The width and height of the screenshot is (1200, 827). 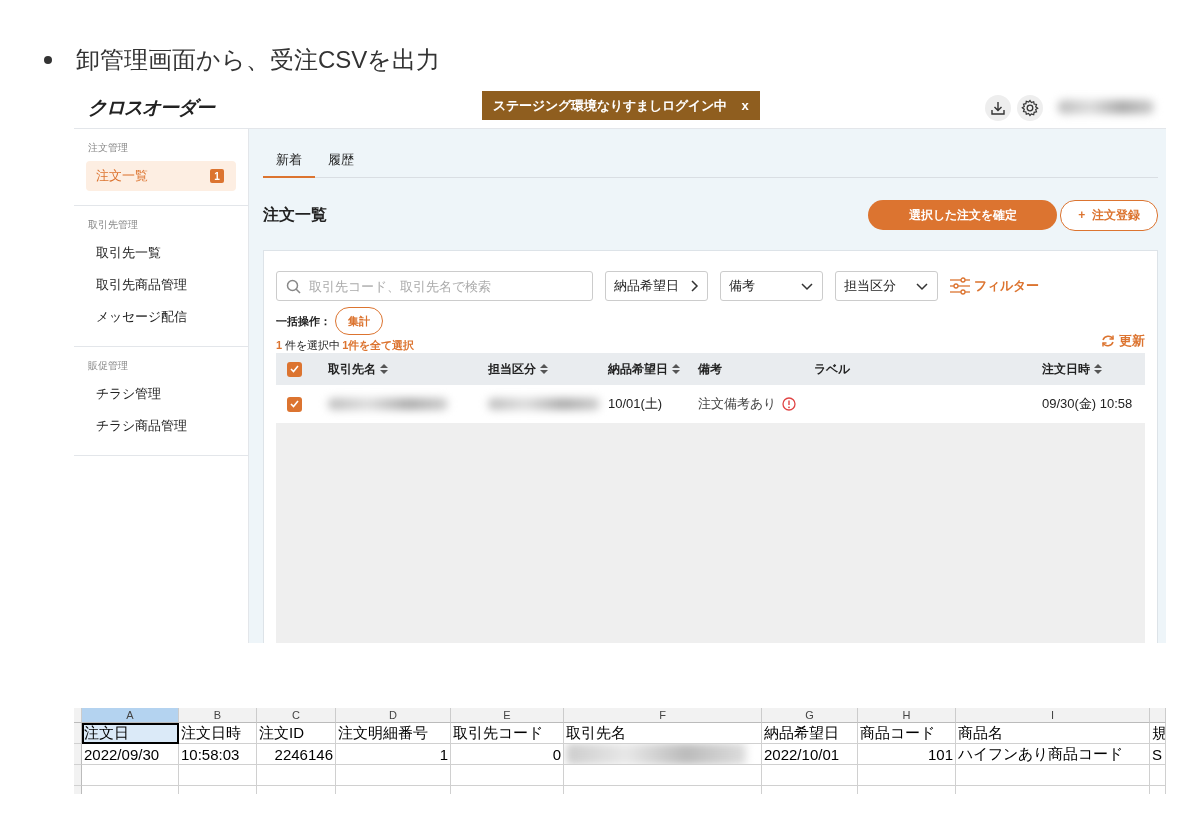 I want to click on spreadsheet-cell: 注文日時, so click(x=218, y=733).